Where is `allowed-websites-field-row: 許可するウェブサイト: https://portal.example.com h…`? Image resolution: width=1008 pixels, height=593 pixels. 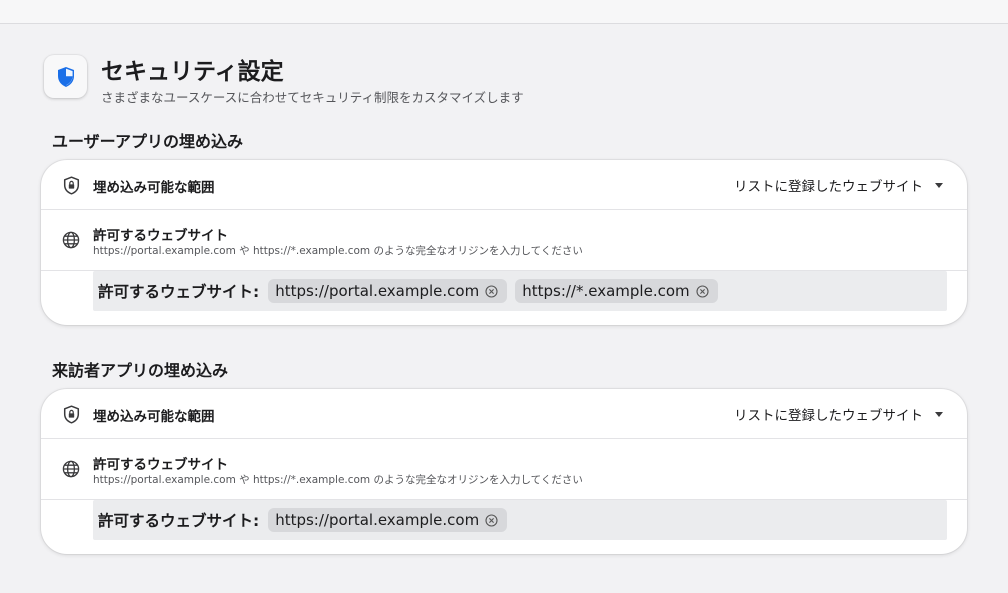
allowed-websites-field-row: 許可するウェブサイト: https://portal.example.com h… is located at coordinates (504, 298).